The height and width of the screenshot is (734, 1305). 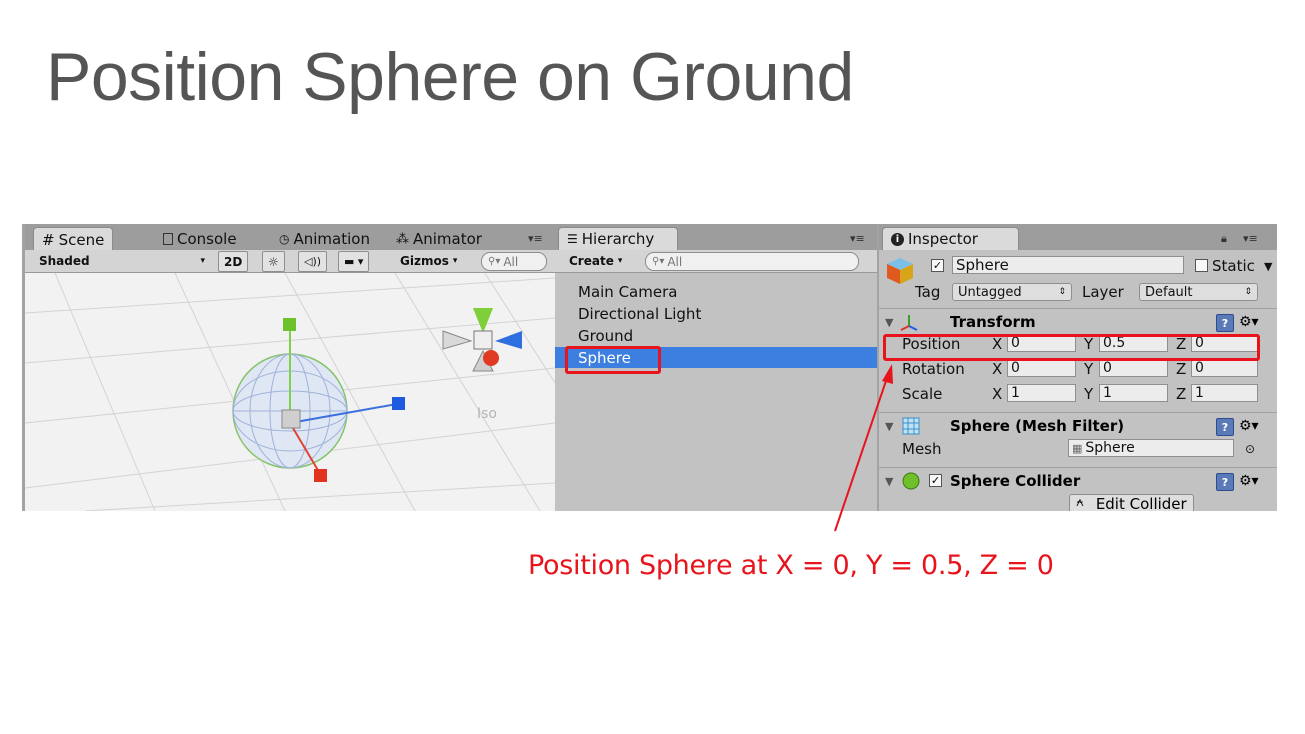 What do you see at coordinates (791, 565) in the screenshot?
I see `instruction-note: Position Sphere at X = 0, Y = 0.5, Z = 0` at bounding box center [791, 565].